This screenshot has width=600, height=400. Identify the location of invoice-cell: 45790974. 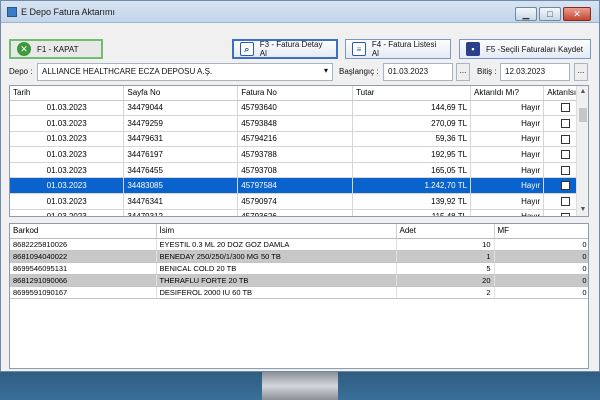
(295, 201).